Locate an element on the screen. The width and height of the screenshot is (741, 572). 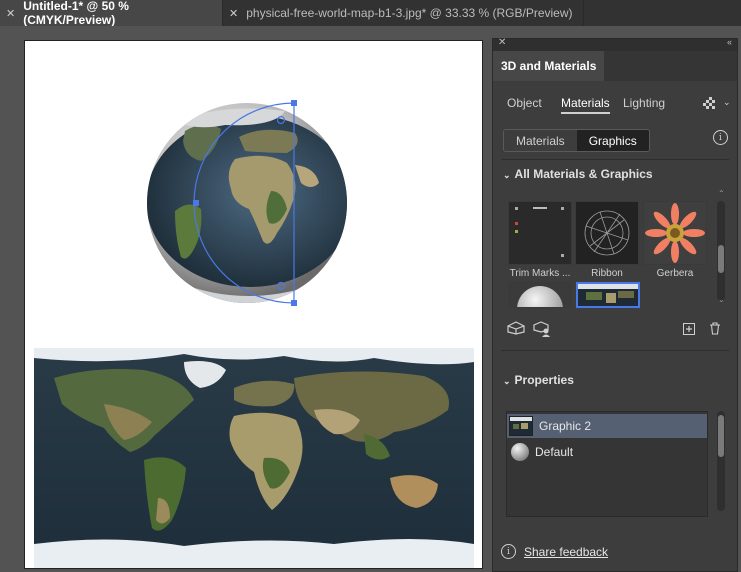
thumb-label-gerbera: Gerbera is located at coordinates (675, 273).